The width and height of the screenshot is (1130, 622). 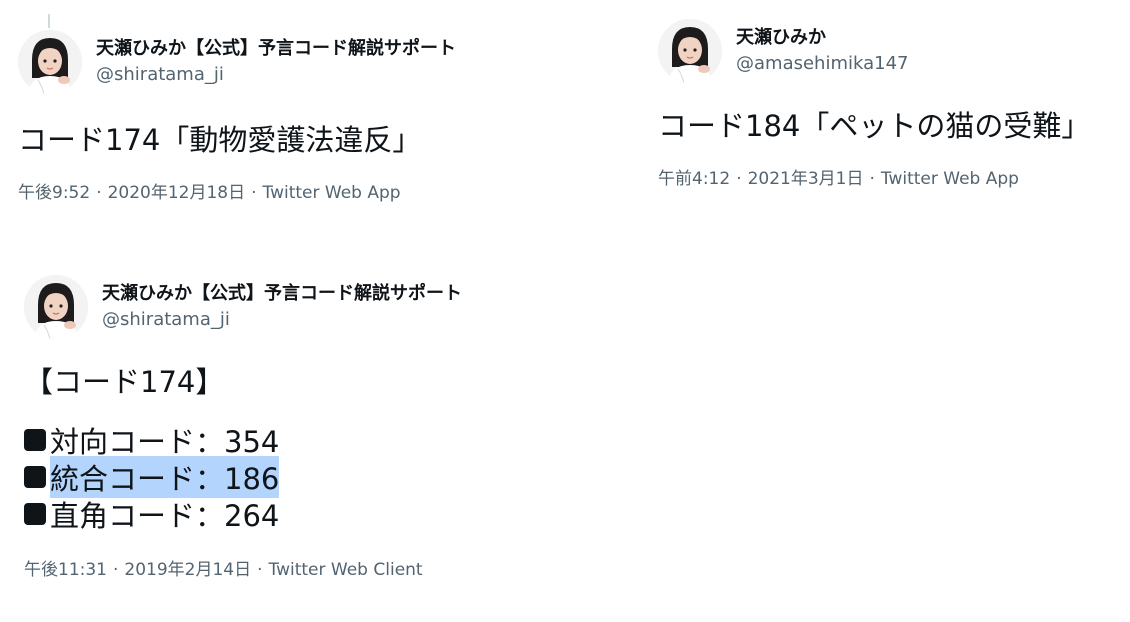 I want to click on tweet-date: 2019年2月14日, so click(x=187, y=570).